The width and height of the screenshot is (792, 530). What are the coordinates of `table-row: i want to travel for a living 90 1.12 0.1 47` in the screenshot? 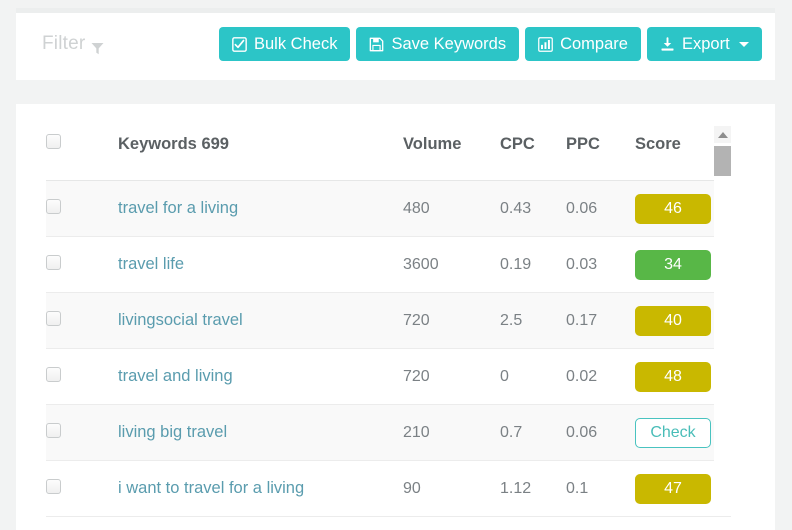 It's located at (388, 488).